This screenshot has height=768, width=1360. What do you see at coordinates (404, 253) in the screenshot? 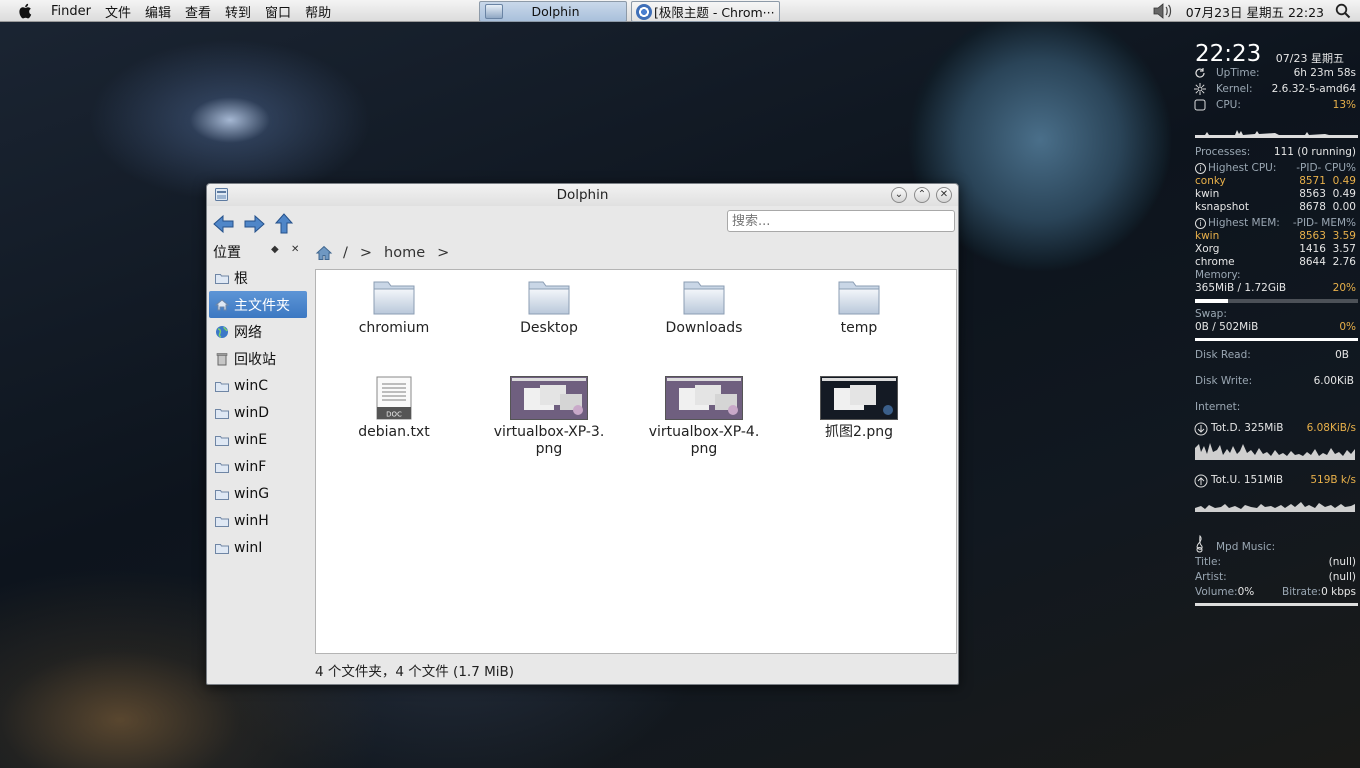
I see `breadcrumb-home: home` at bounding box center [404, 253].